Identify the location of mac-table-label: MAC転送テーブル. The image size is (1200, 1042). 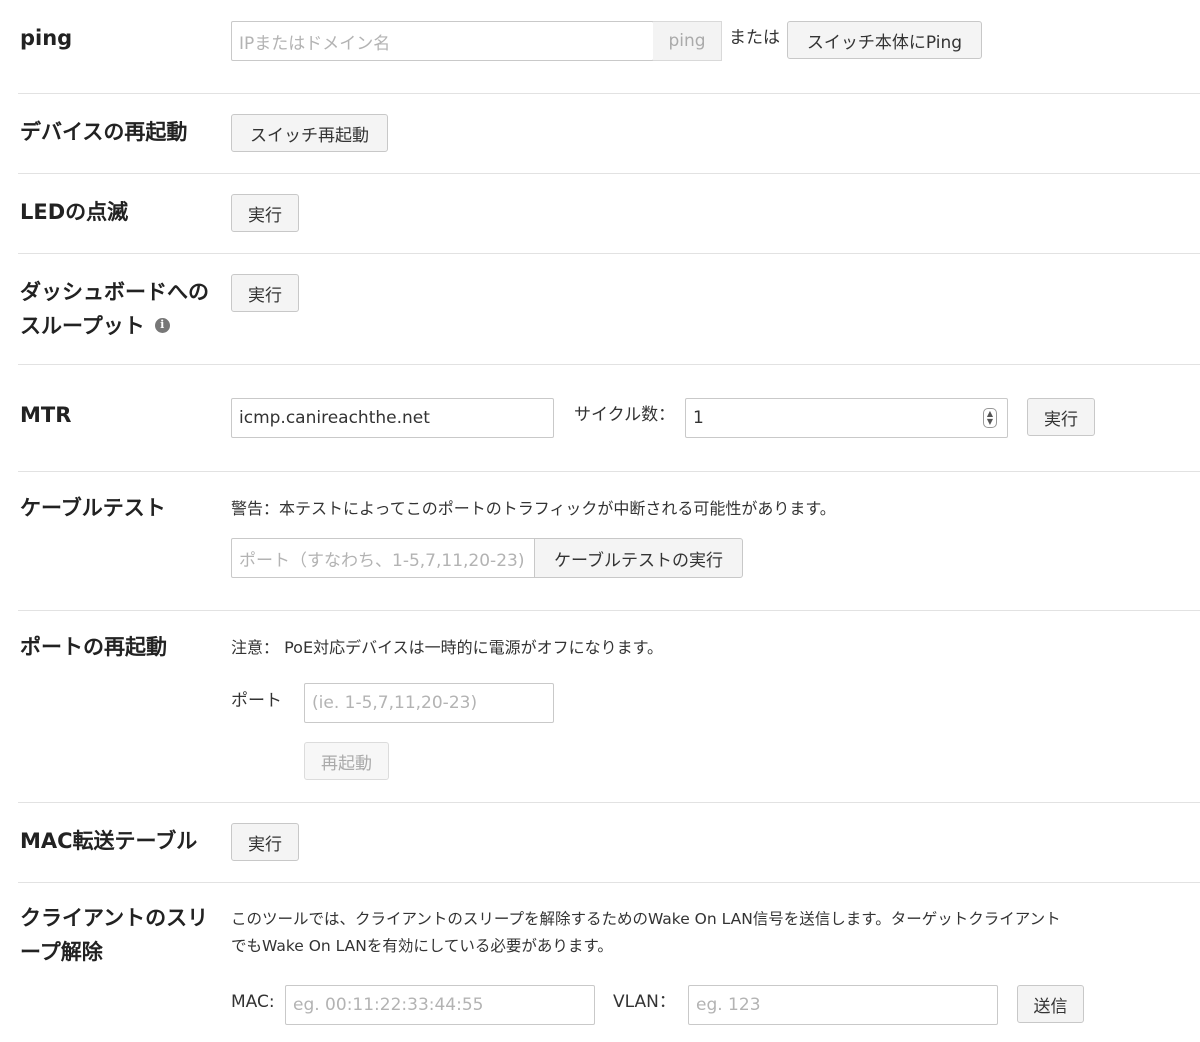
(109, 841).